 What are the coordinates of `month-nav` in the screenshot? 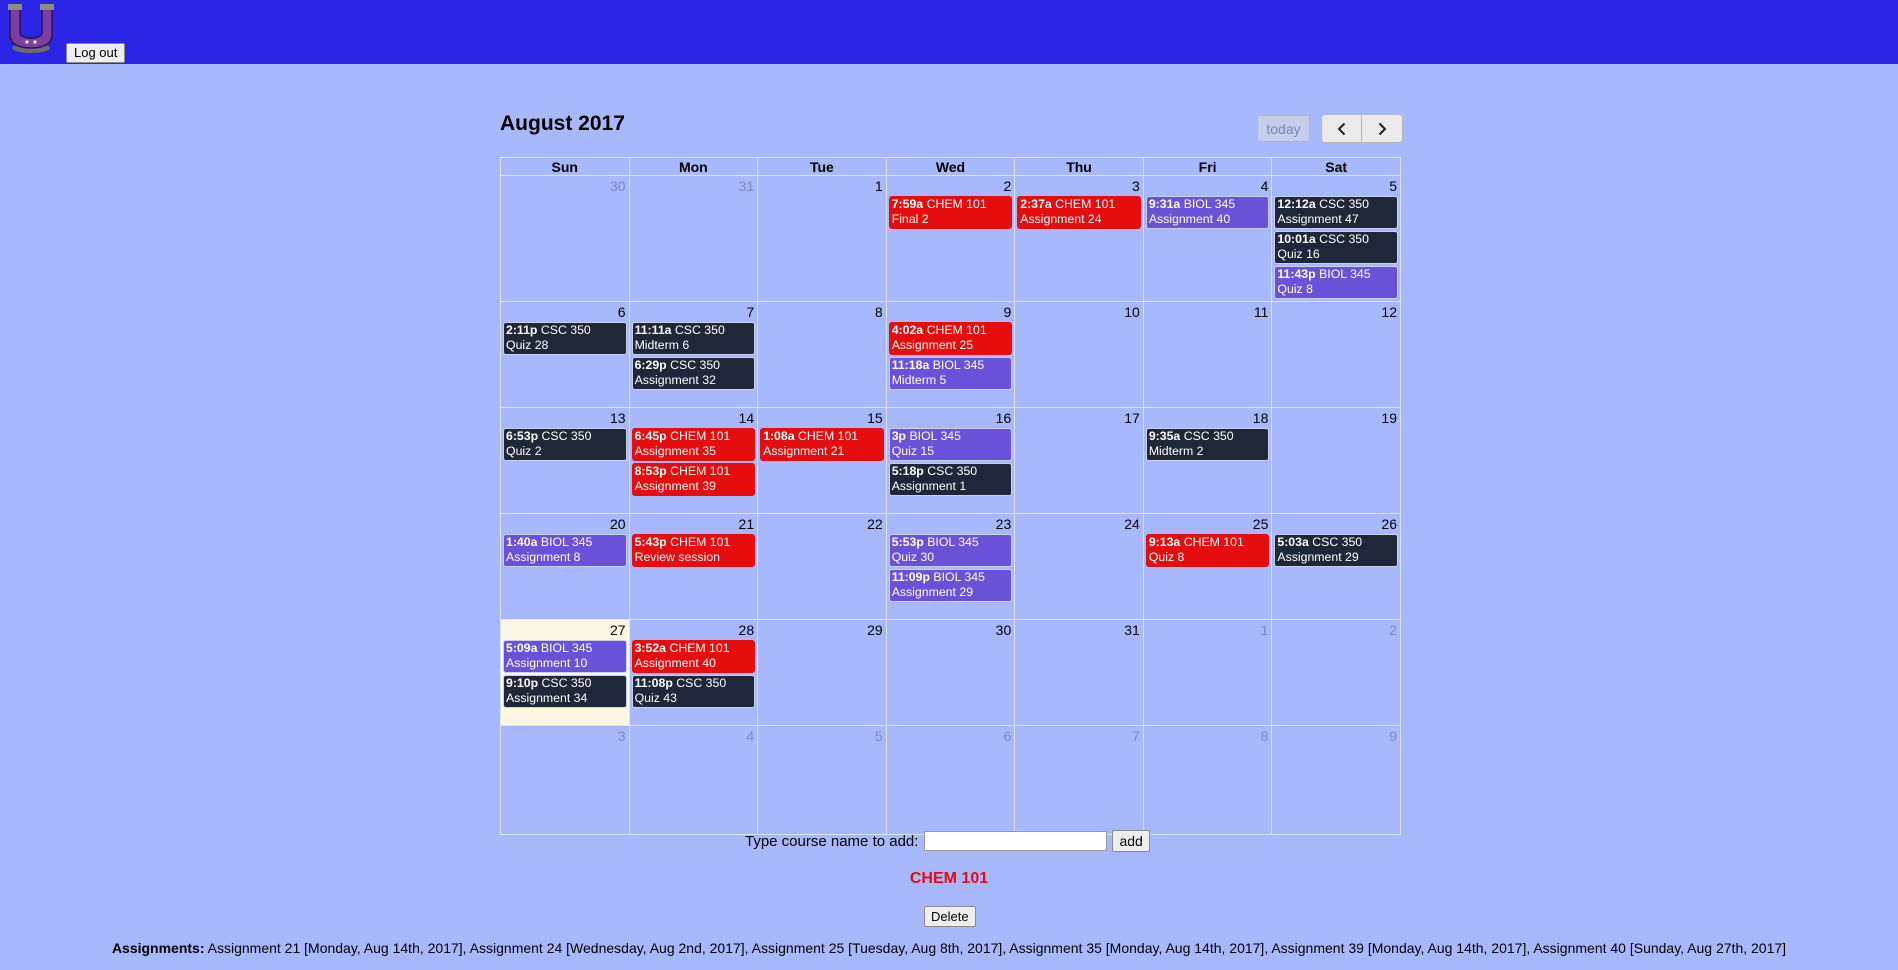 It's located at (1362, 128).